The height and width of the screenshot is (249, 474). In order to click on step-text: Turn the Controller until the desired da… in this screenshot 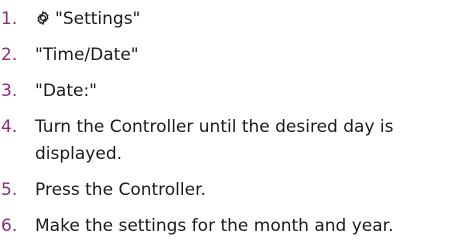, I will do `click(214, 140)`.